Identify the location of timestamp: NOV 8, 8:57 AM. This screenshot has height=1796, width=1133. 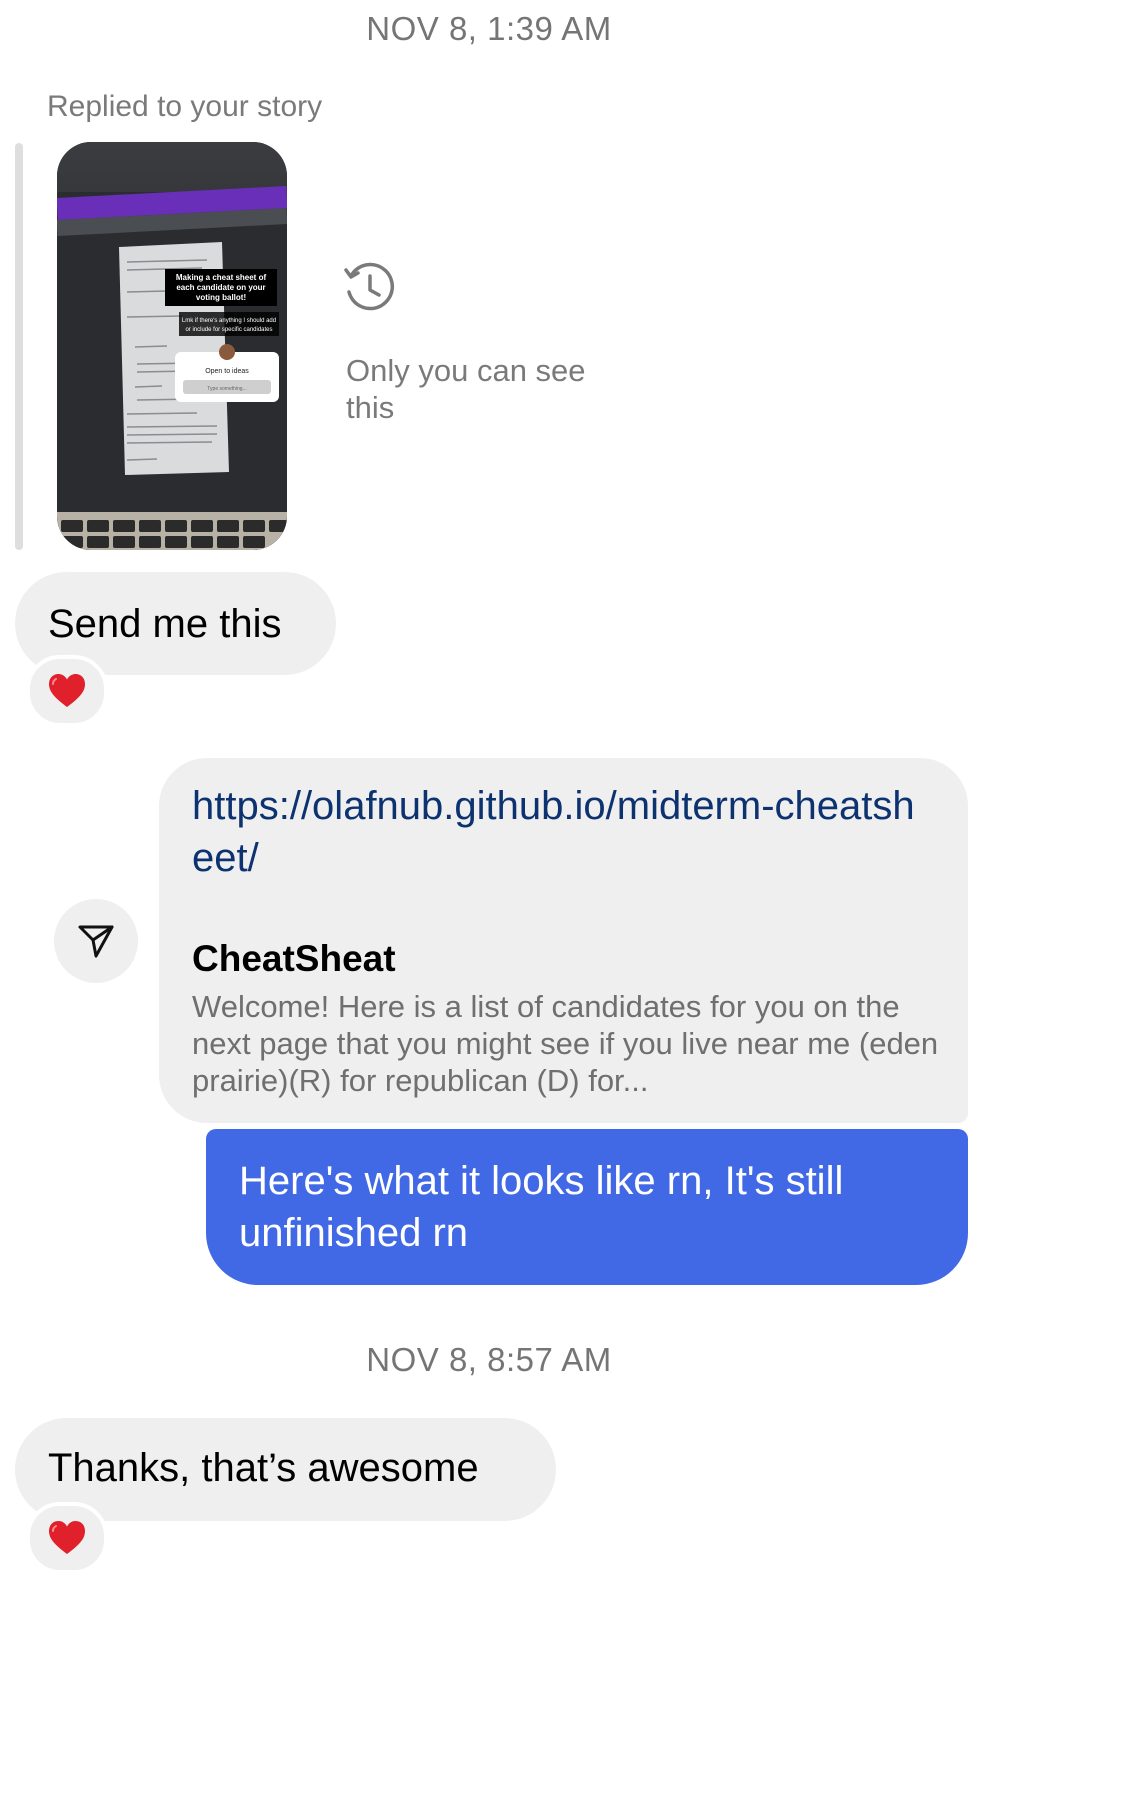
(489, 1359).